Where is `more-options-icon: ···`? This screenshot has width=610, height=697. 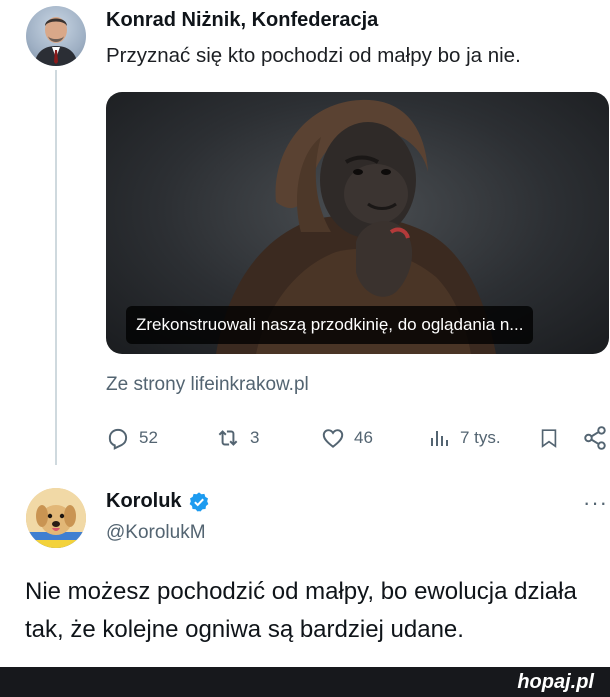
more-options-icon: ··· is located at coordinates (595, 503).